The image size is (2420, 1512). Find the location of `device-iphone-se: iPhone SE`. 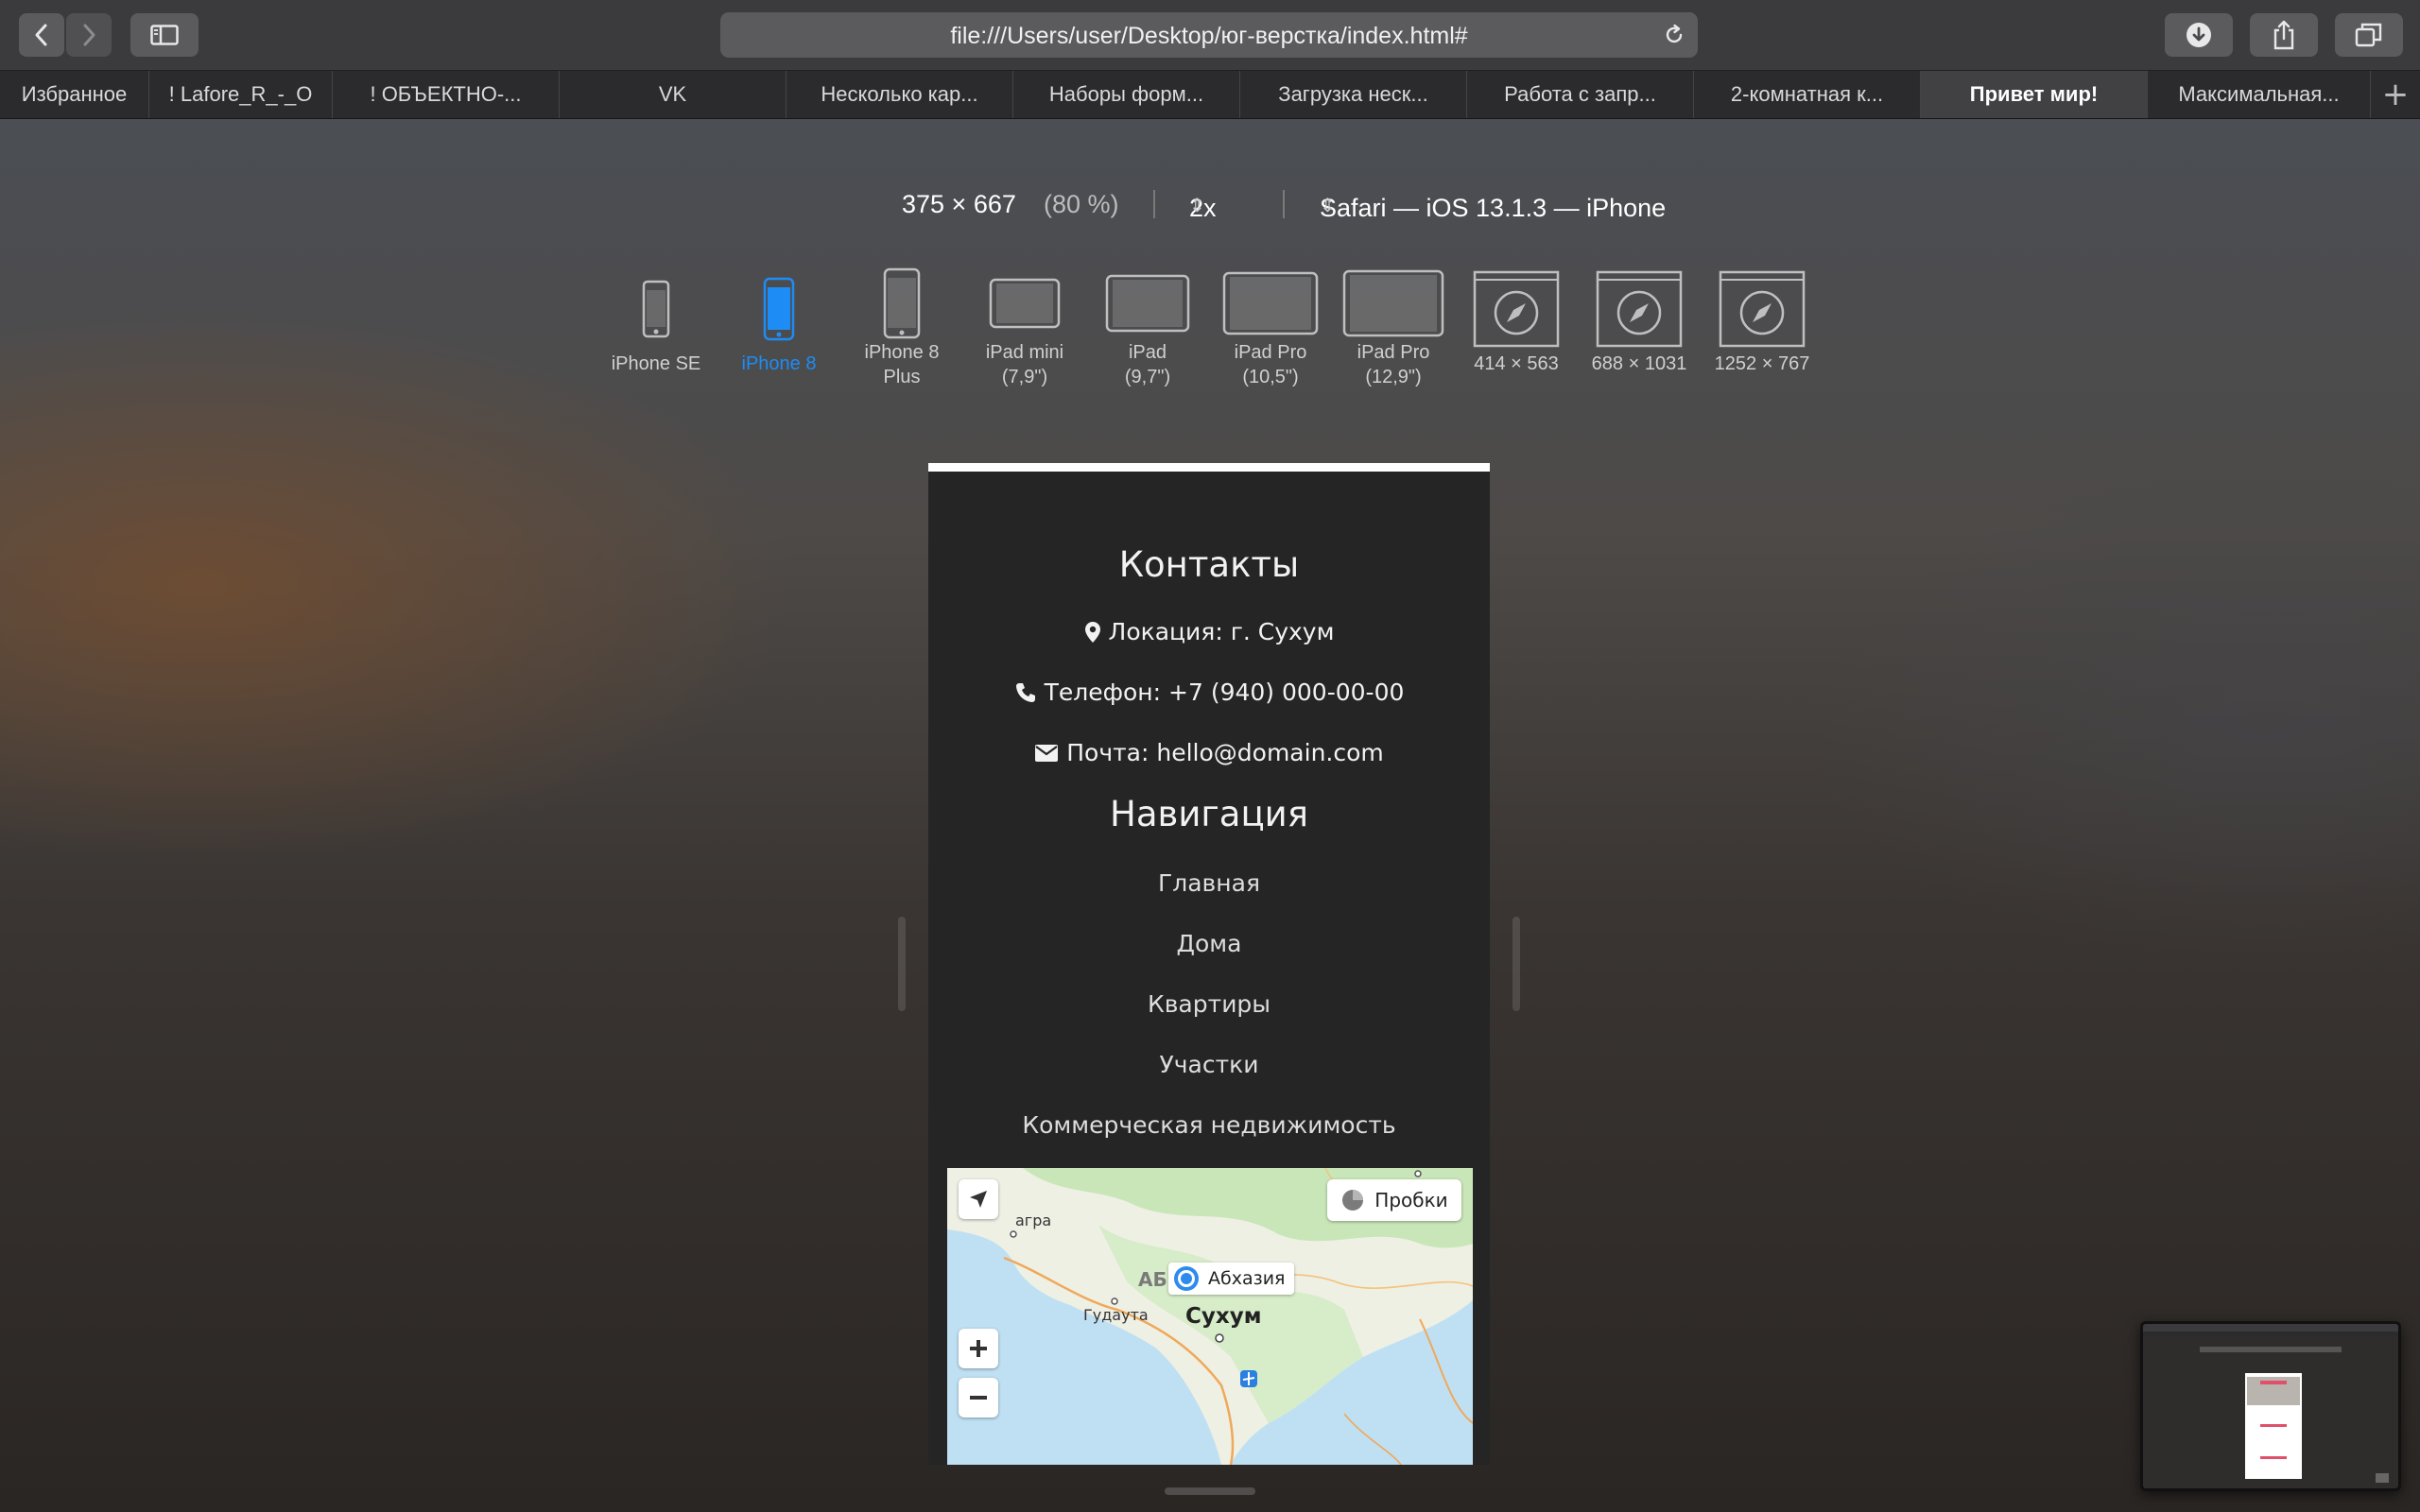

device-iphone-se: iPhone SE is located at coordinates (656, 321).